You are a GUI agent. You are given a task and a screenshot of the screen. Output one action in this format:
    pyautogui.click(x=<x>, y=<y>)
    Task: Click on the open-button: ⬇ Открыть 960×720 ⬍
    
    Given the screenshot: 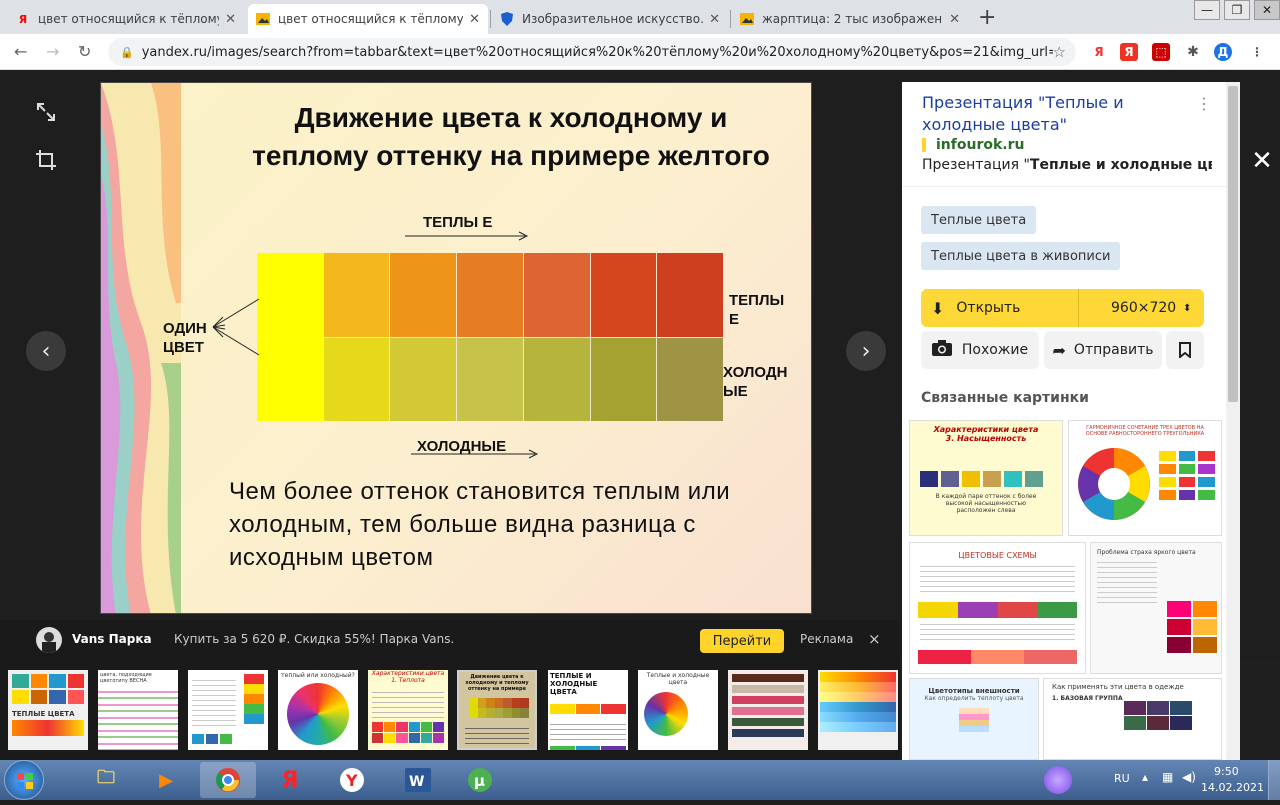 What is the action you would take?
    pyautogui.click(x=1062, y=308)
    